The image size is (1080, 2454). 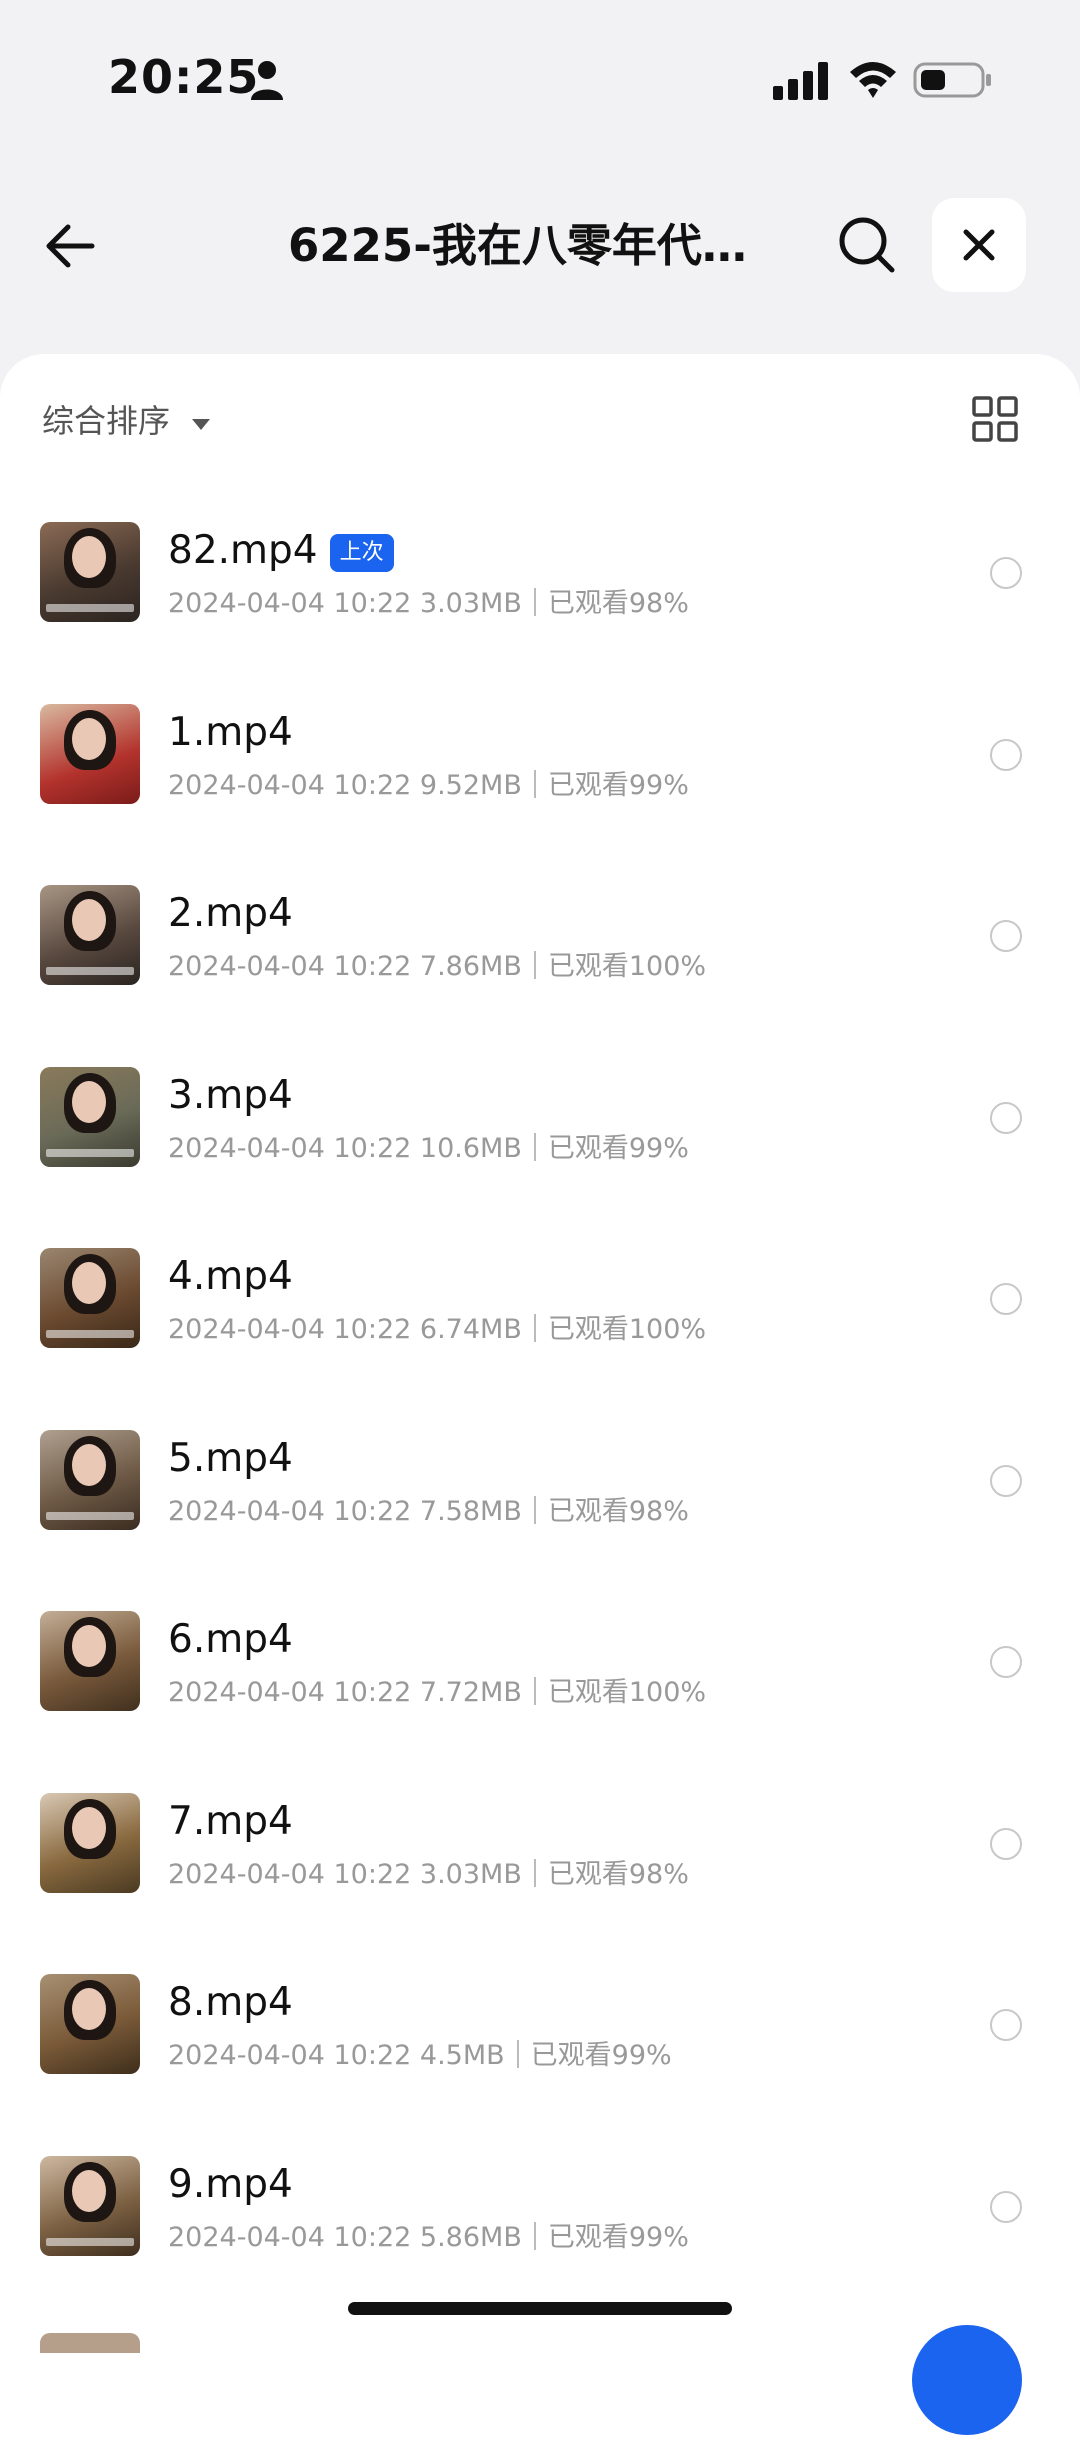 I want to click on file-row: 2.mp4 2024-04-04 10:22 7.86MB 已观看100%, so click(x=540, y=958).